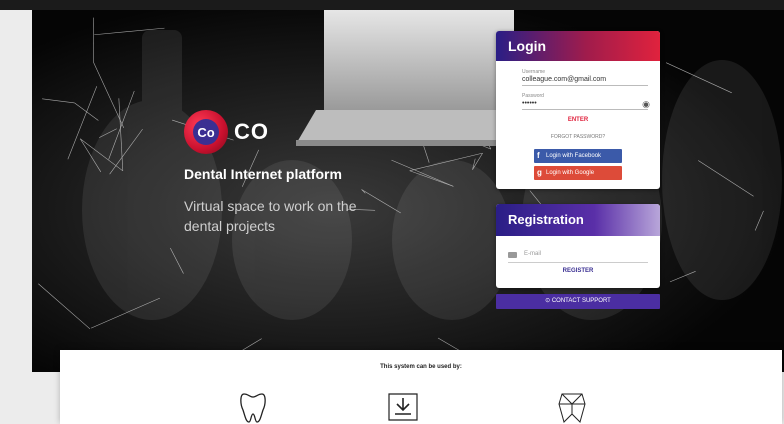 The image size is (784, 424). I want to click on laptop-image, so click(409, 78).